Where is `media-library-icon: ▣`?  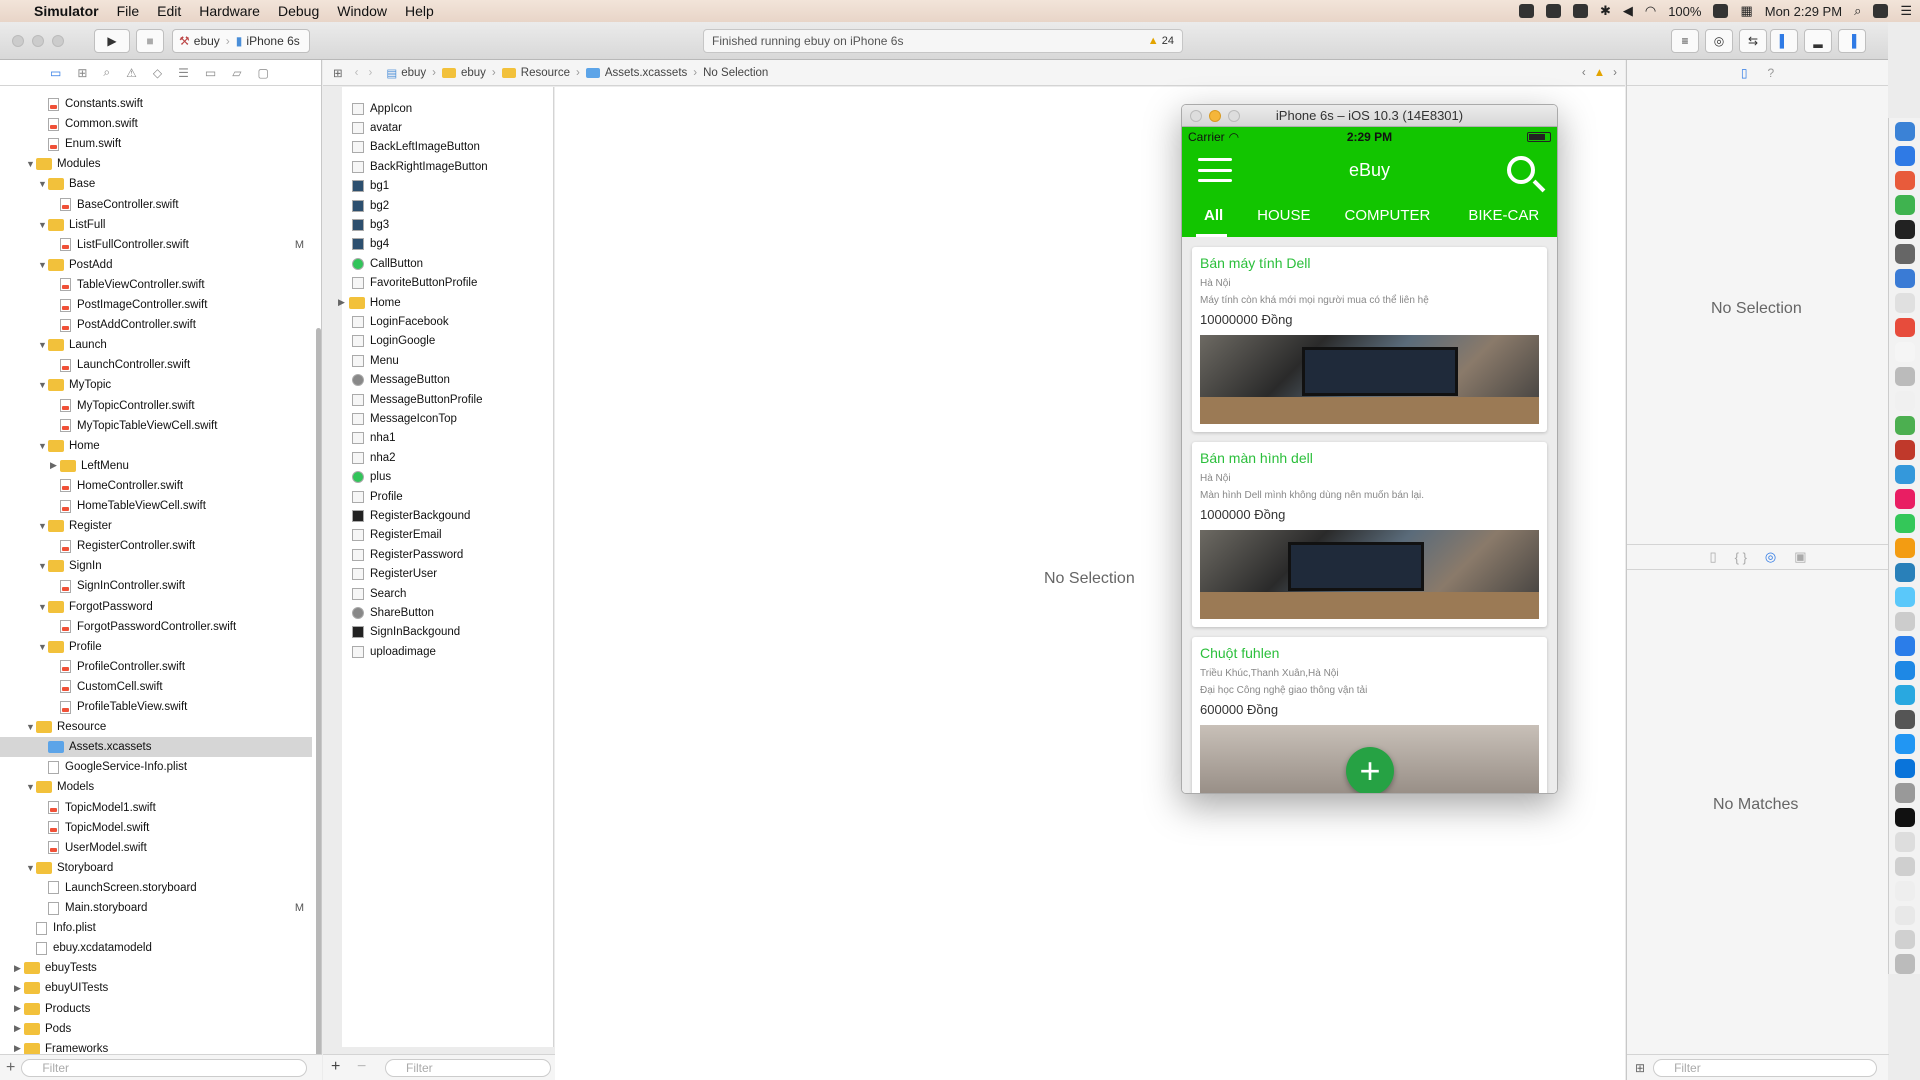 media-library-icon: ▣ is located at coordinates (1800, 557).